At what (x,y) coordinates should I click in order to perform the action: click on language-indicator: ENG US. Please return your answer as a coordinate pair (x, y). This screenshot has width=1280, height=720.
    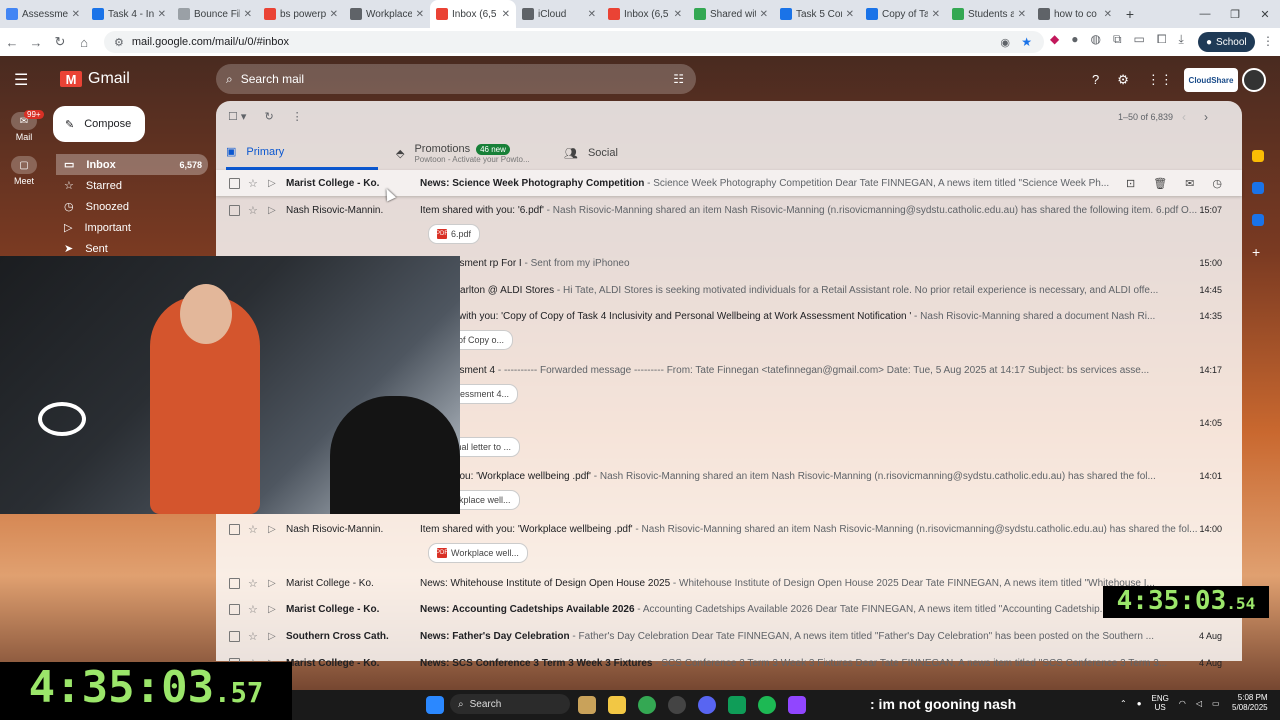
    Looking at the image, I should click on (1160, 703).